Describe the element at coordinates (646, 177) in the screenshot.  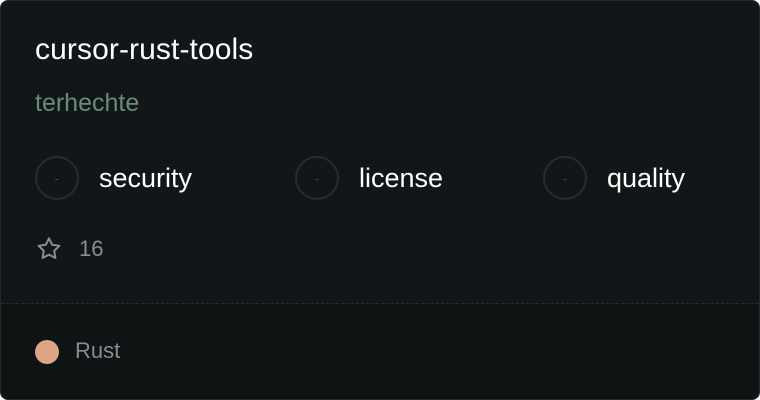
I see `metric-quality-label: quality` at that location.